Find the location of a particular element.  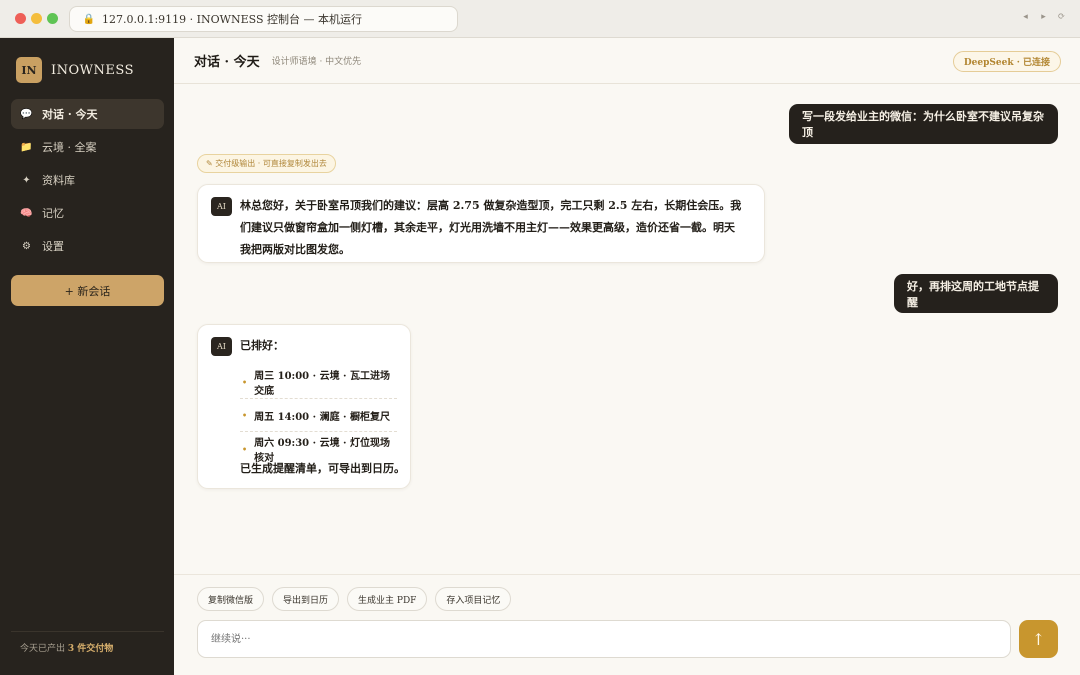

sidebar-item-settings: ⚙ 设置 is located at coordinates (87, 246).